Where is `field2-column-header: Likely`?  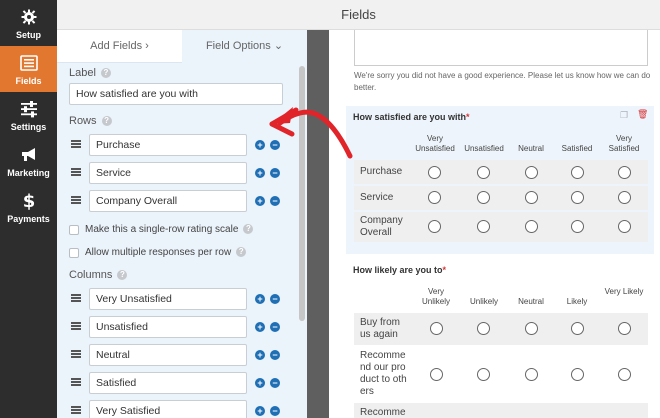 field2-column-header: Likely is located at coordinates (577, 301).